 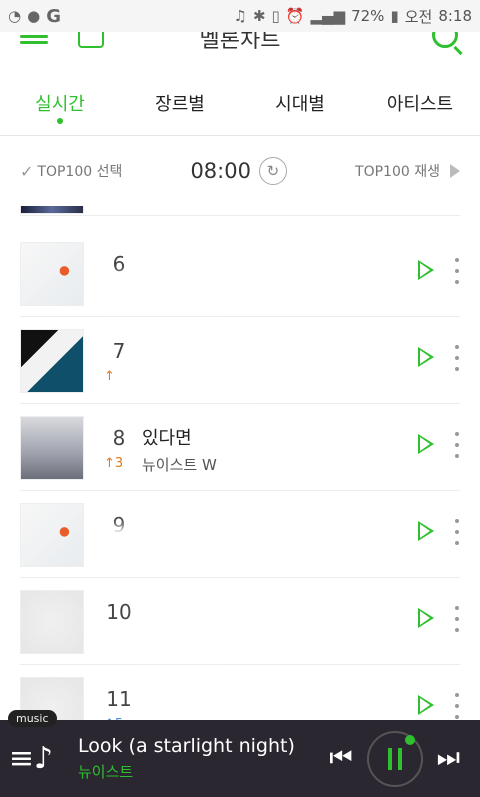 What do you see at coordinates (448, 758) in the screenshot?
I see `next-icon: ⏭` at bounding box center [448, 758].